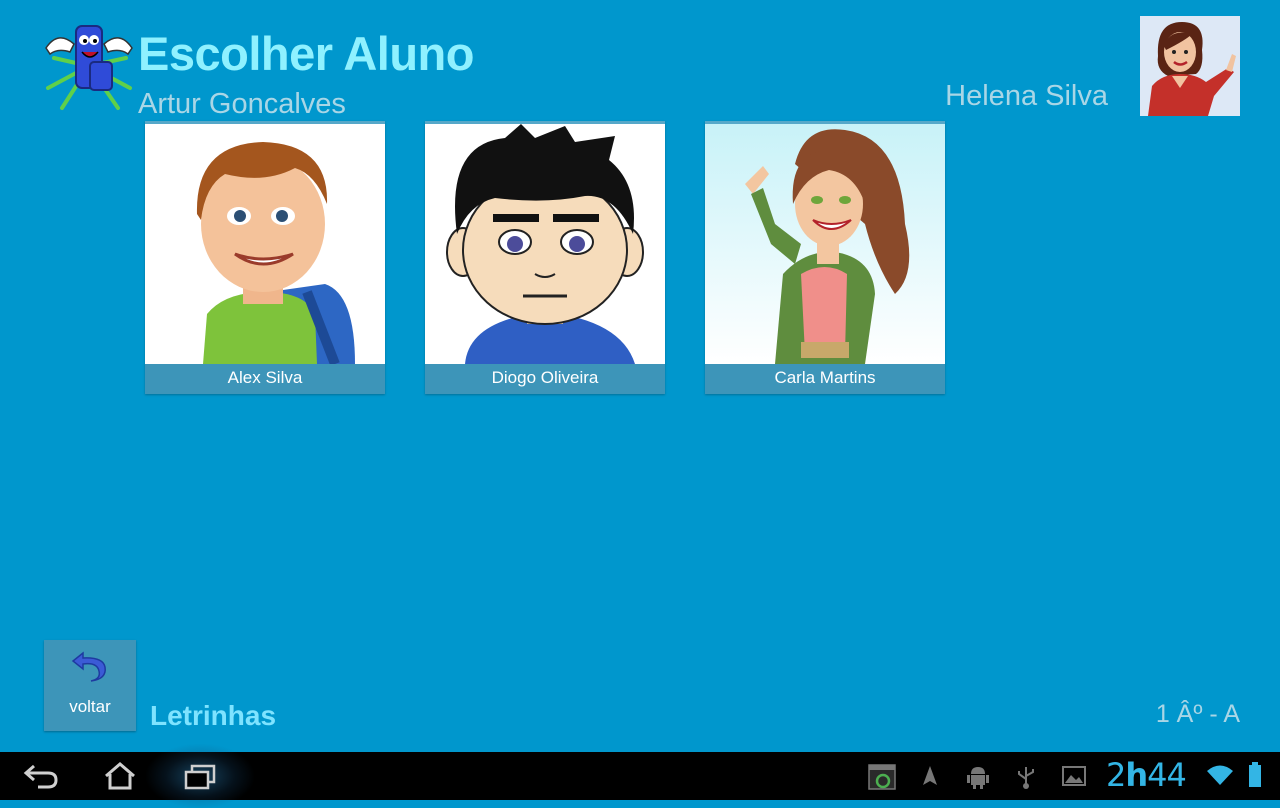 Image resolution: width=1280 pixels, height=808 pixels. Describe the element at coordinates (1026, 96) in the screenshot. I see `teacher-name: Helena Silva` at that location.